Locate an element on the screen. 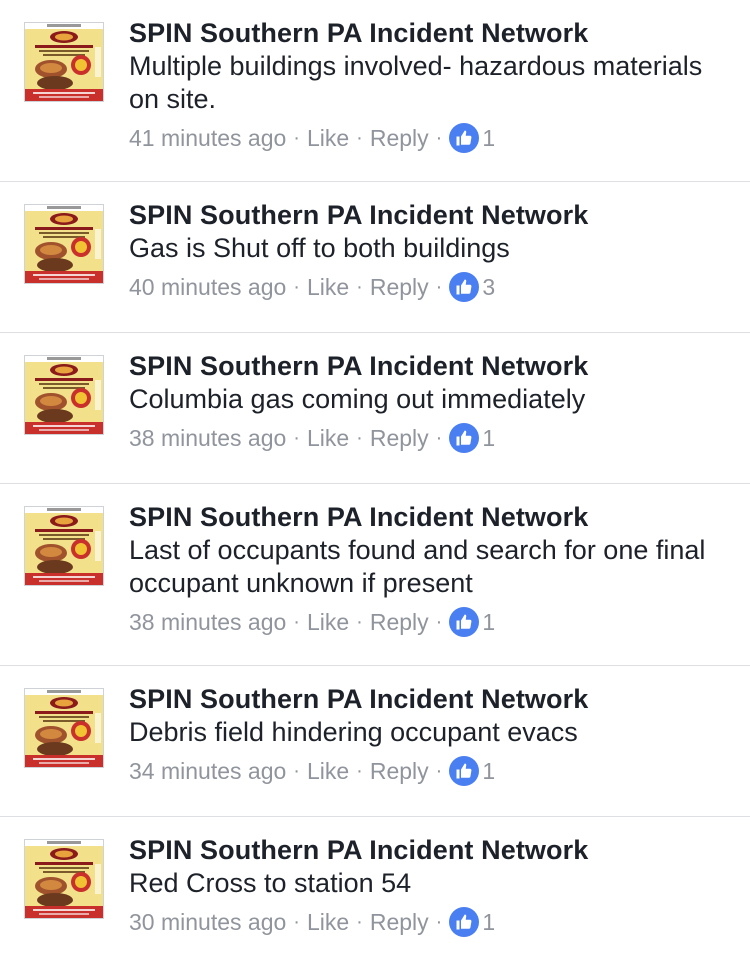 The width and height of the screenshot is (750, 968). comment-meta: 41 minutes ago · Like · Reply · 1 is located at coordinates (429, 138).